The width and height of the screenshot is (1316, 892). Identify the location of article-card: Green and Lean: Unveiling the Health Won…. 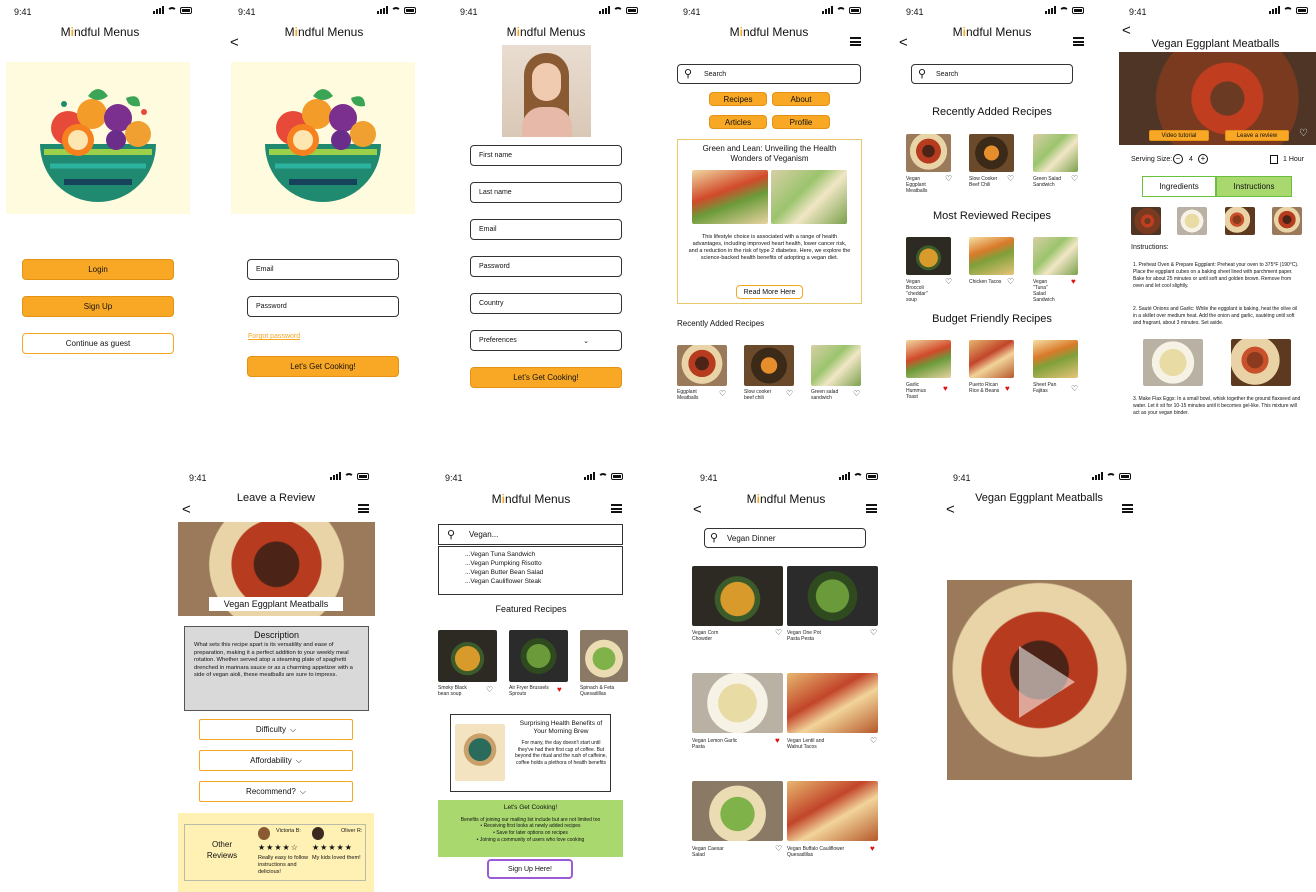
(769, 221).